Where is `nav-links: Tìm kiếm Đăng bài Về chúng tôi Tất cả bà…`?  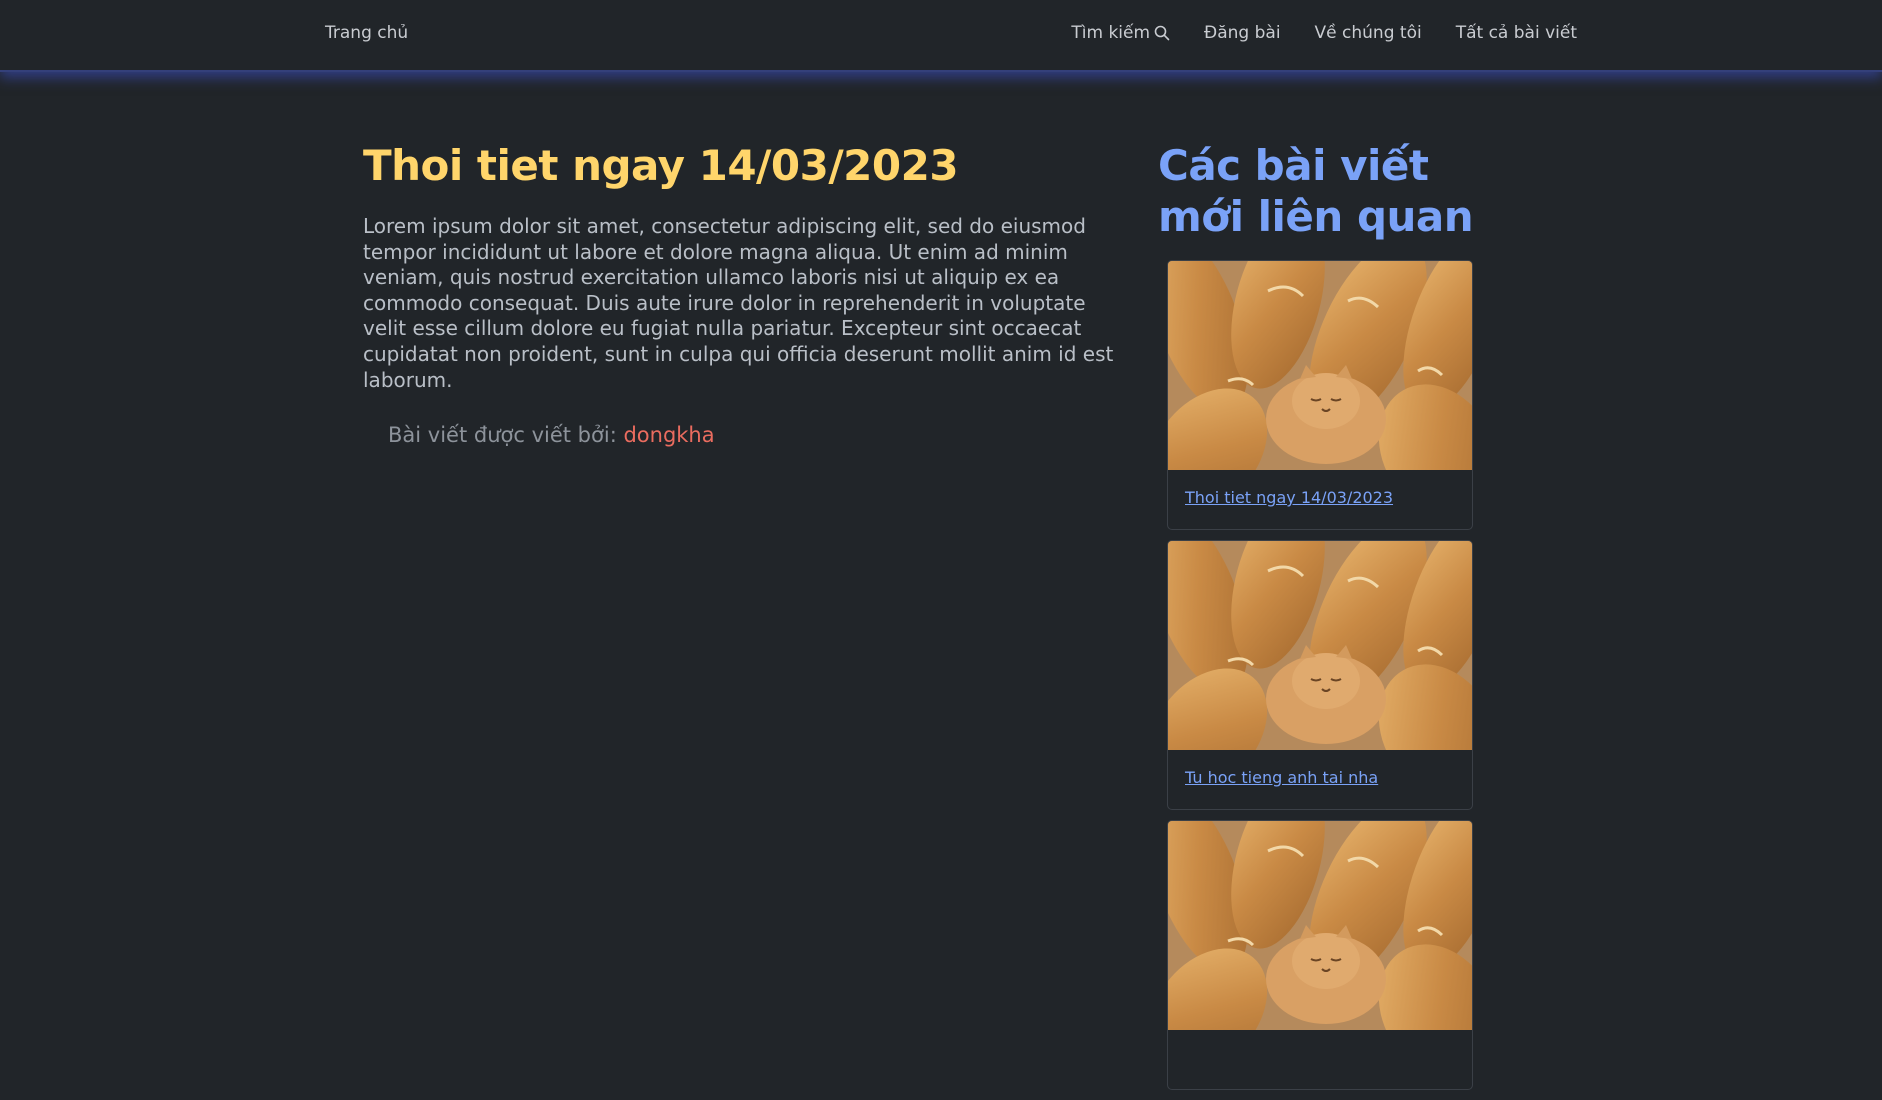 nav-links: Tìm kiếm Đăng bài Về chúng tôi Tất cả bà… is located at coordinates (1324, 33).